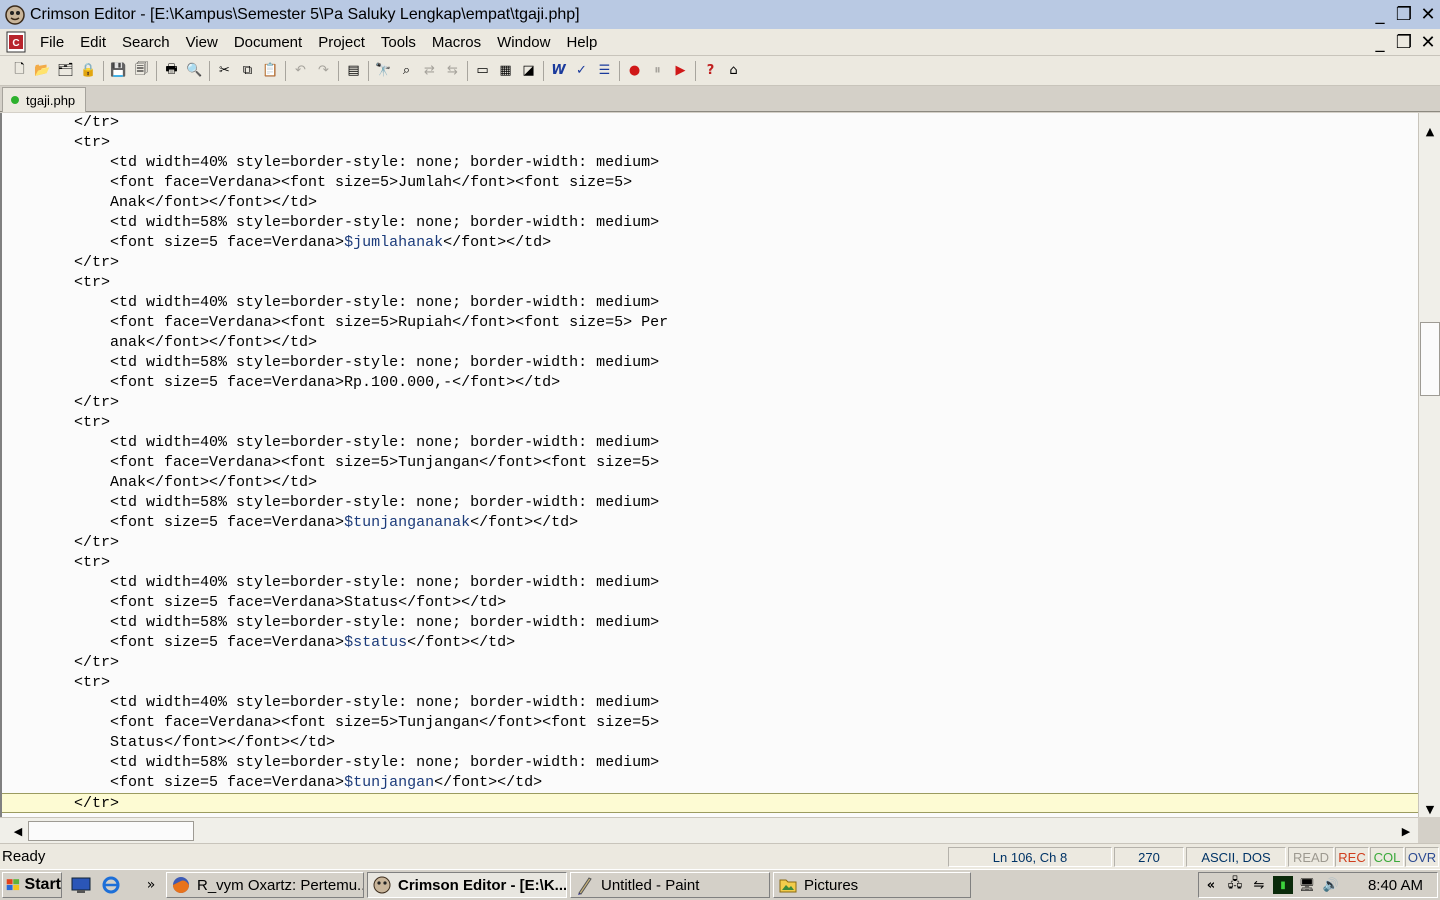 This screenshot has width=1440, height=900. What do you see at coordinates (1430, 809) in the screenshot?
I see `scroll-down-icon: ▼` at bounding box center [1430, 809].